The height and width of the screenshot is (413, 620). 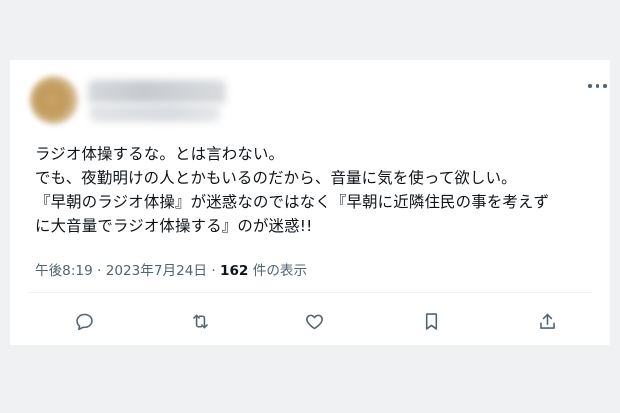 I want to click on tweet-line: に大音量でラジオ体操する』のが迷惑!!, so click(x=174, y=226).